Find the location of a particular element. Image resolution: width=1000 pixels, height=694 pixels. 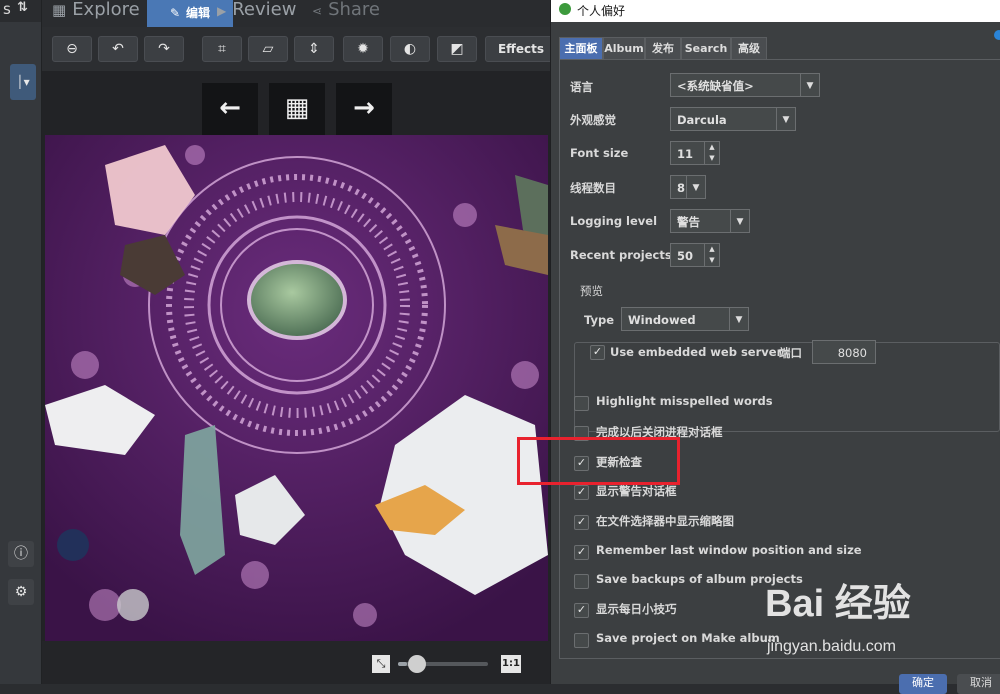

gear-icon: ⚙ is located at coordinates (21, 592).